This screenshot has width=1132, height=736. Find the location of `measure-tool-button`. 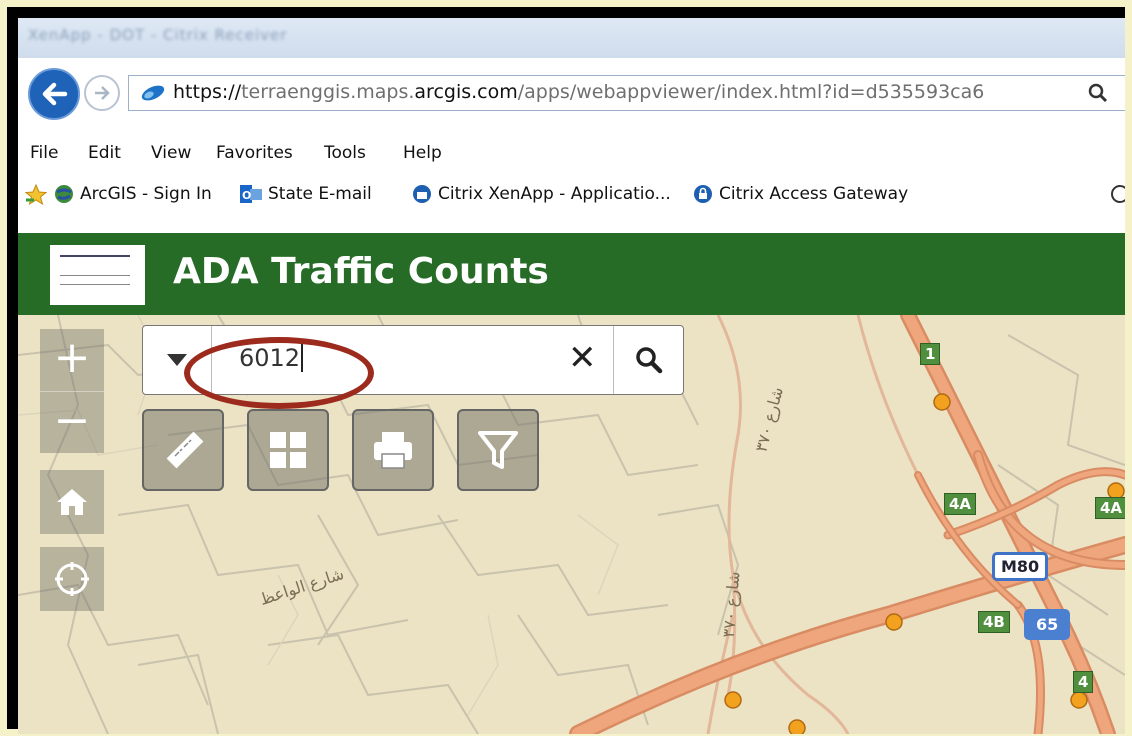

measure-tool-button is located at coordinates (183, 450).